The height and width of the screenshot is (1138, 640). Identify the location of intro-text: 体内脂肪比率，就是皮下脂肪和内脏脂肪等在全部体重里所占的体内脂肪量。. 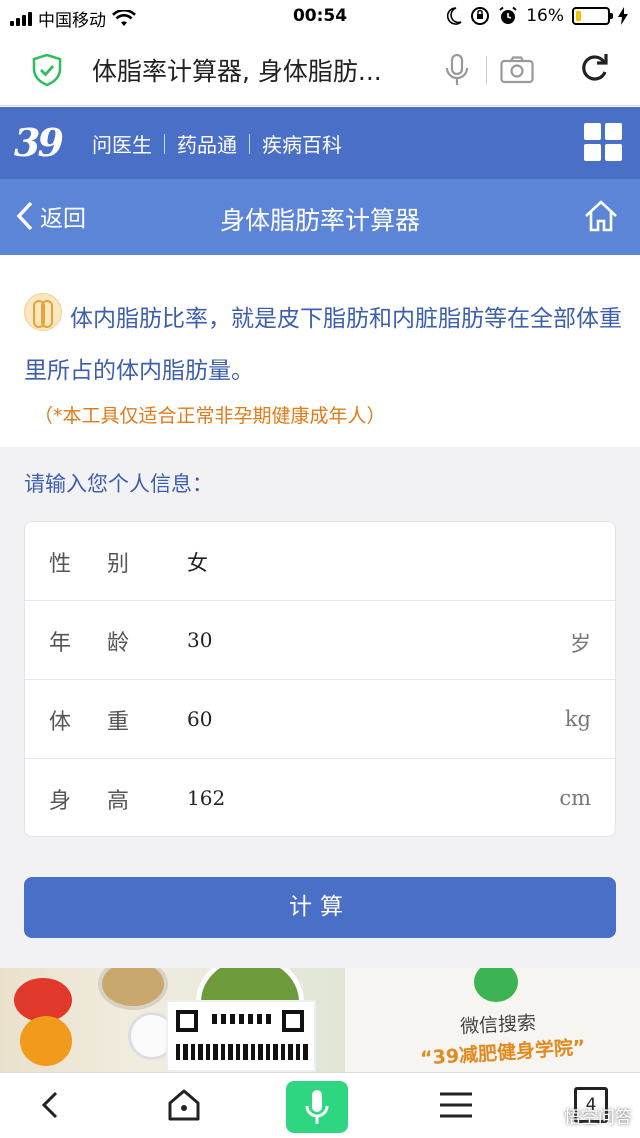
(324, 345).